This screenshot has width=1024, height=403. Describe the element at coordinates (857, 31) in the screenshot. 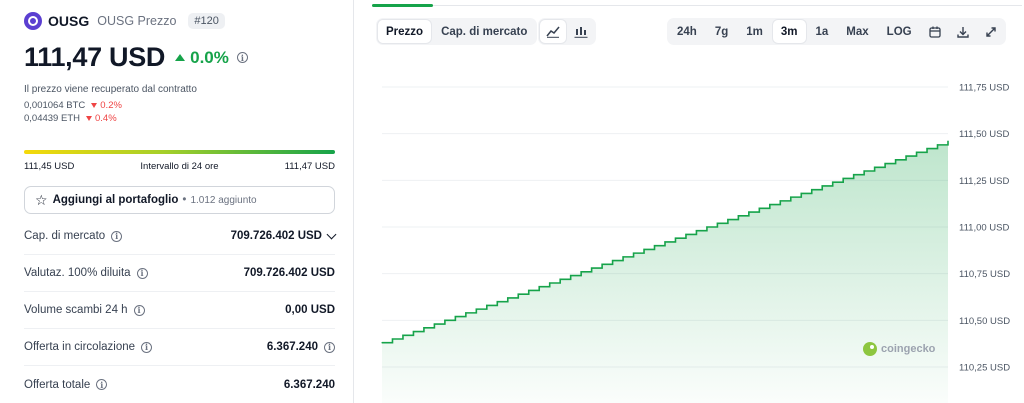

I see `range-max: Max` at that location.